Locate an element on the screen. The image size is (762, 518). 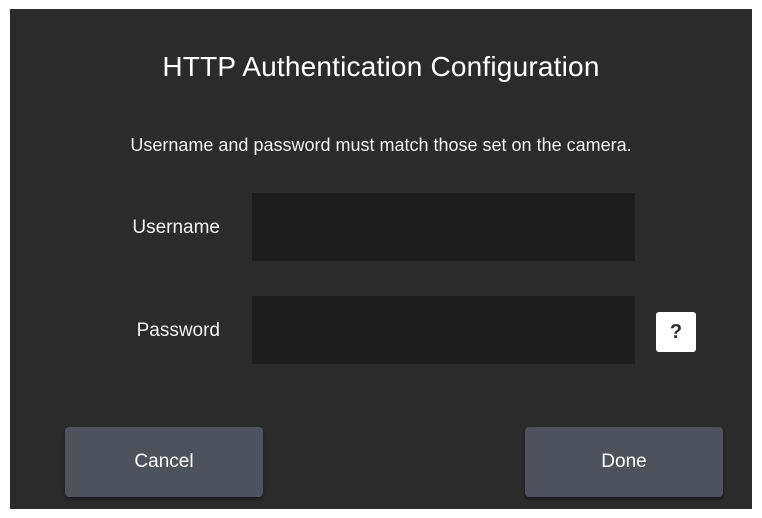
cancel-button-label: Cancel is located at coordinates (164, 461).